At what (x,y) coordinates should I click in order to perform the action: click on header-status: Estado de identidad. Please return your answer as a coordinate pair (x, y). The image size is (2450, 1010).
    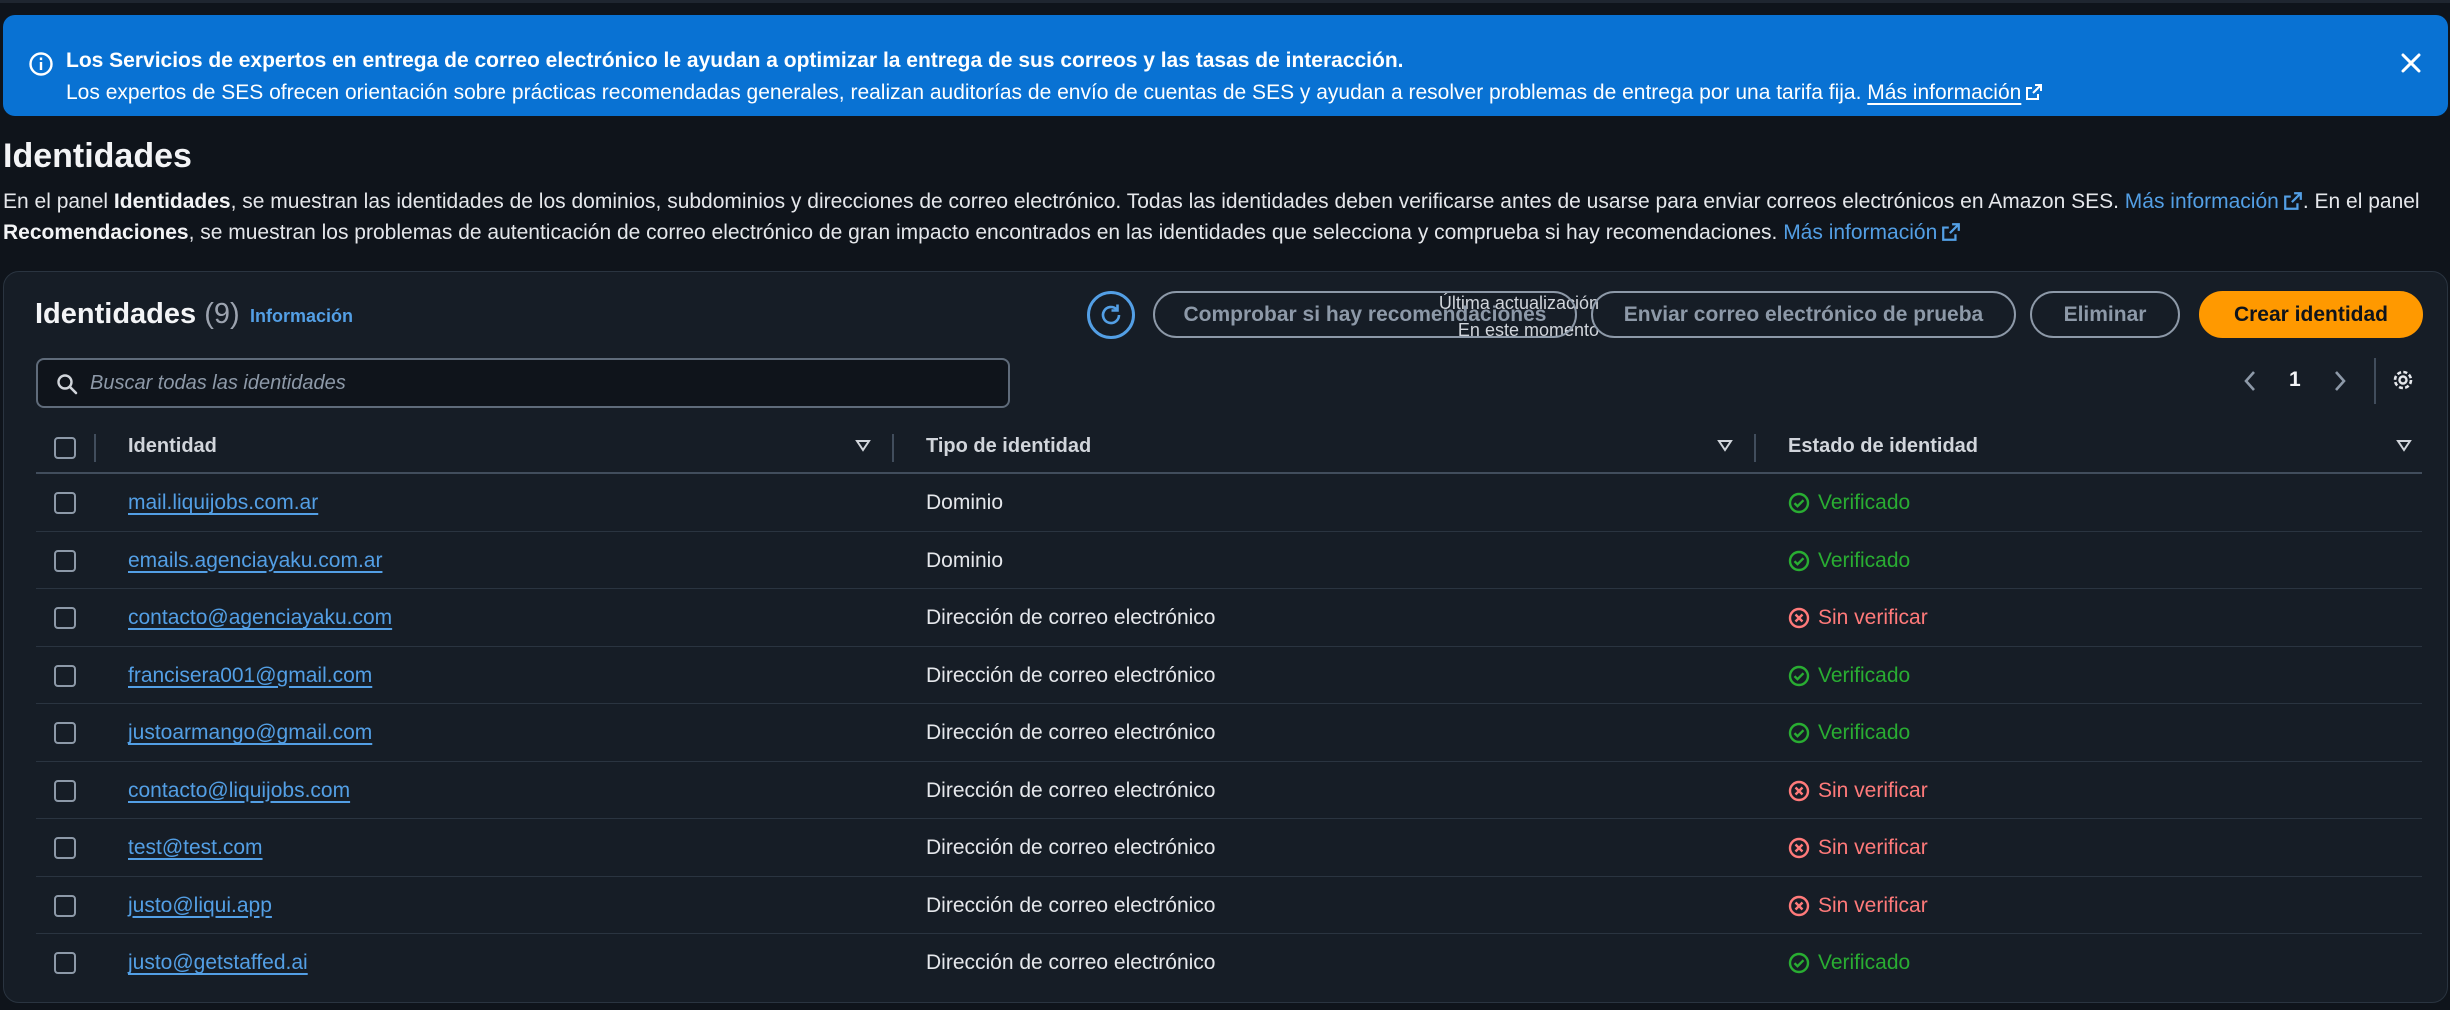
    Looking at the image, I should click on (1883, 446).